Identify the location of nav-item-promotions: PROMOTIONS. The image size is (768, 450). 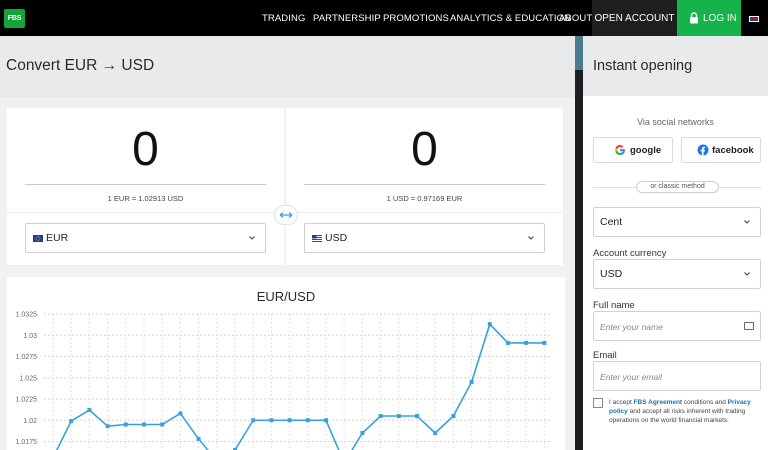
(416, 18).